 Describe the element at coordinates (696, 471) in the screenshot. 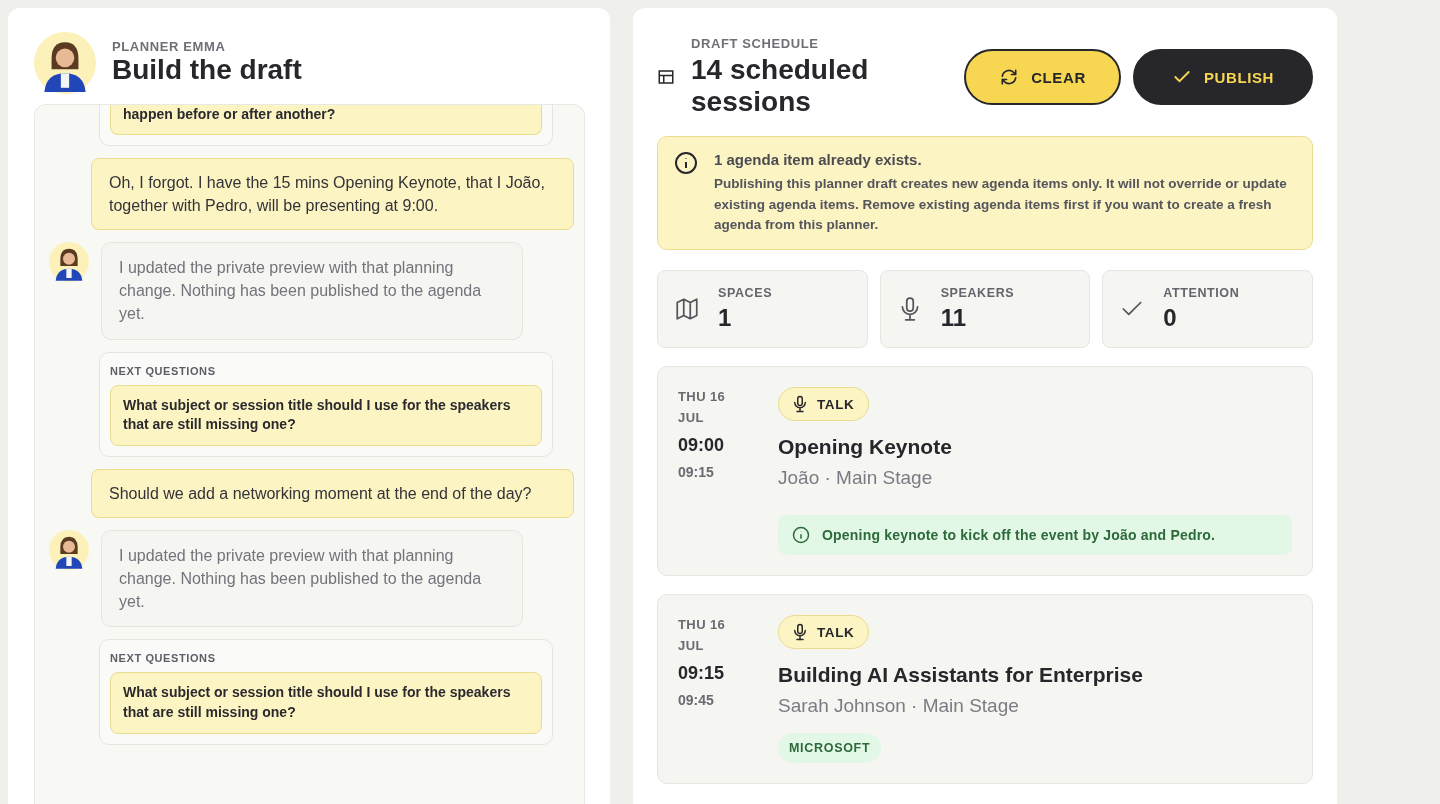

I see `end-time: 09:15` at that location.